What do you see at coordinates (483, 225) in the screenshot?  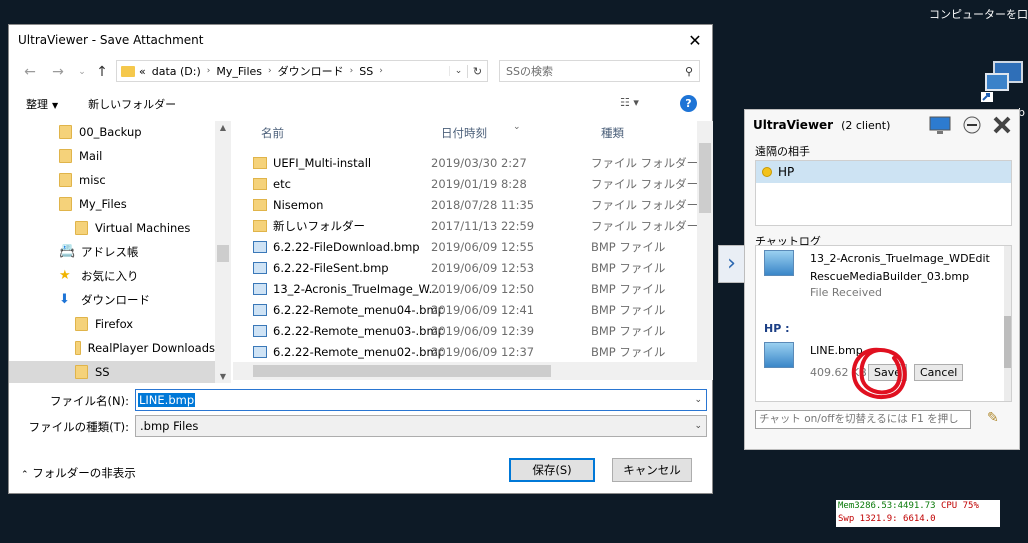 I see `file-date: 2017/11/13 22:59` at bounding box center [483, 225].